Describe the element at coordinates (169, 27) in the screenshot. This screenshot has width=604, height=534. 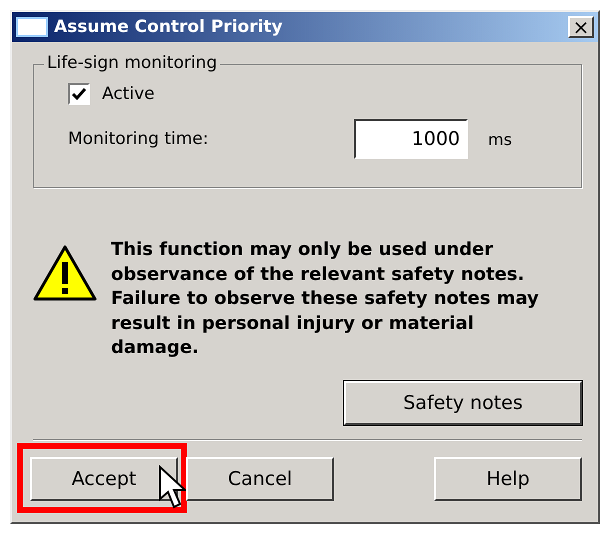
I see `window-title: Assume Control Priority` at that location.